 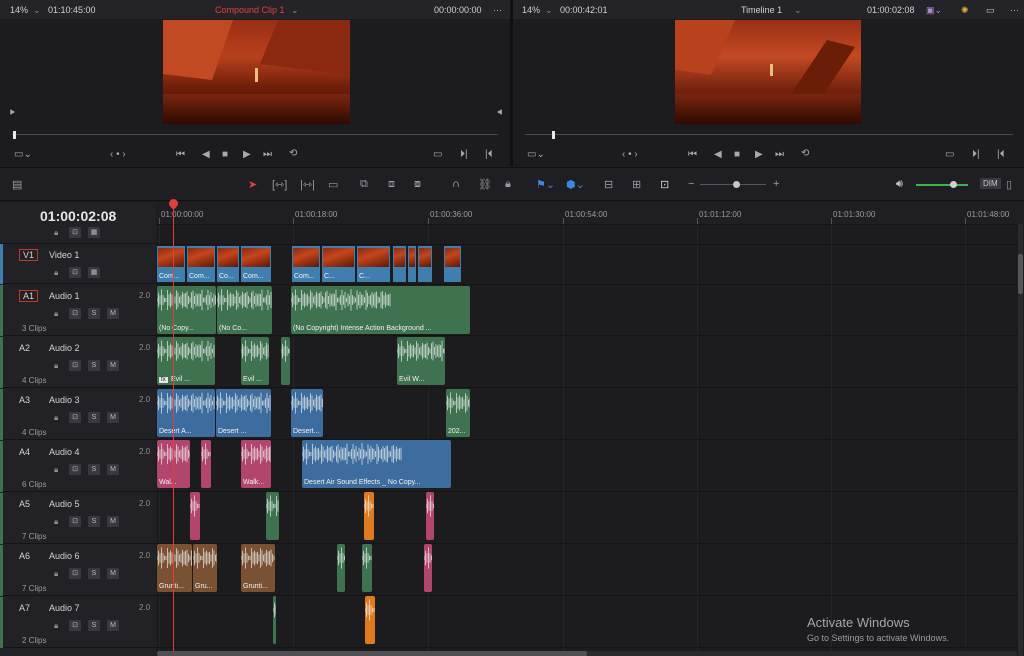 I want to click on track-name: Audio 6, so click(x=64, y=556).